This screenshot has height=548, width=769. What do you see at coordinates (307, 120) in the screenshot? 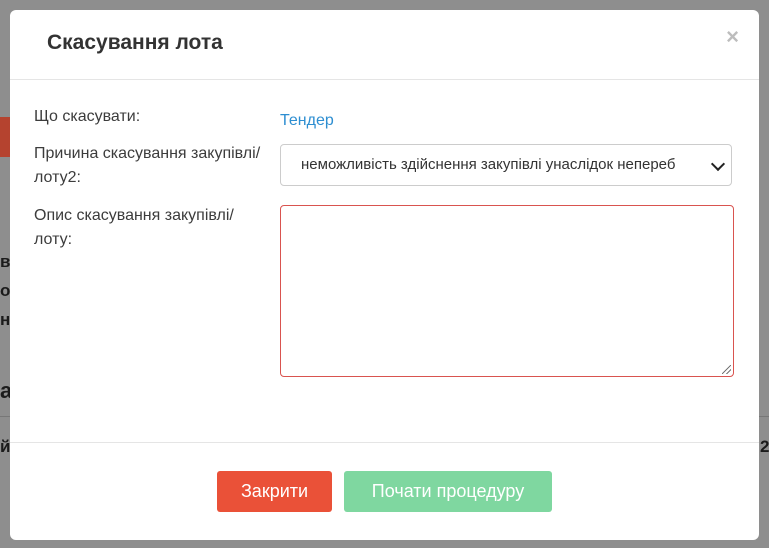
I see `what-to-cancel-value: Тендер` at bounding box center [307, 120].